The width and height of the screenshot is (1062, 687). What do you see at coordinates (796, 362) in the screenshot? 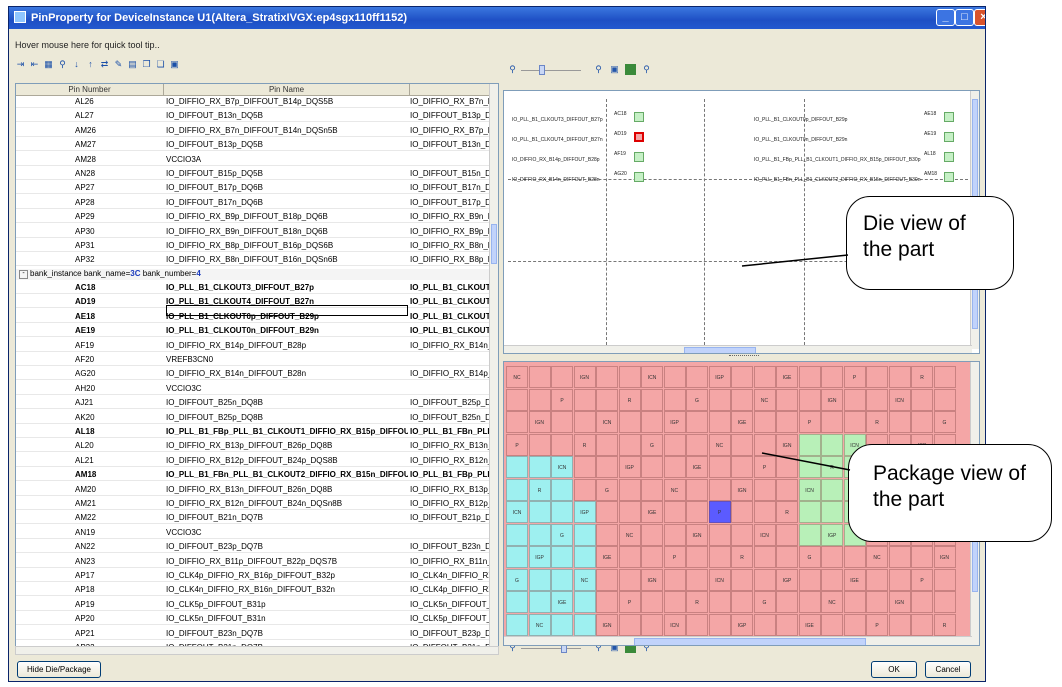
I see `callout-pointers` at bounding box center [796, 362].